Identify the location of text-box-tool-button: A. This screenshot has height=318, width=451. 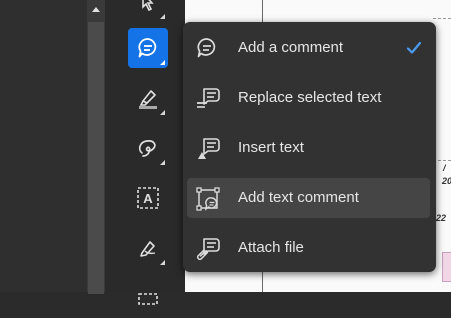
(148, 198).